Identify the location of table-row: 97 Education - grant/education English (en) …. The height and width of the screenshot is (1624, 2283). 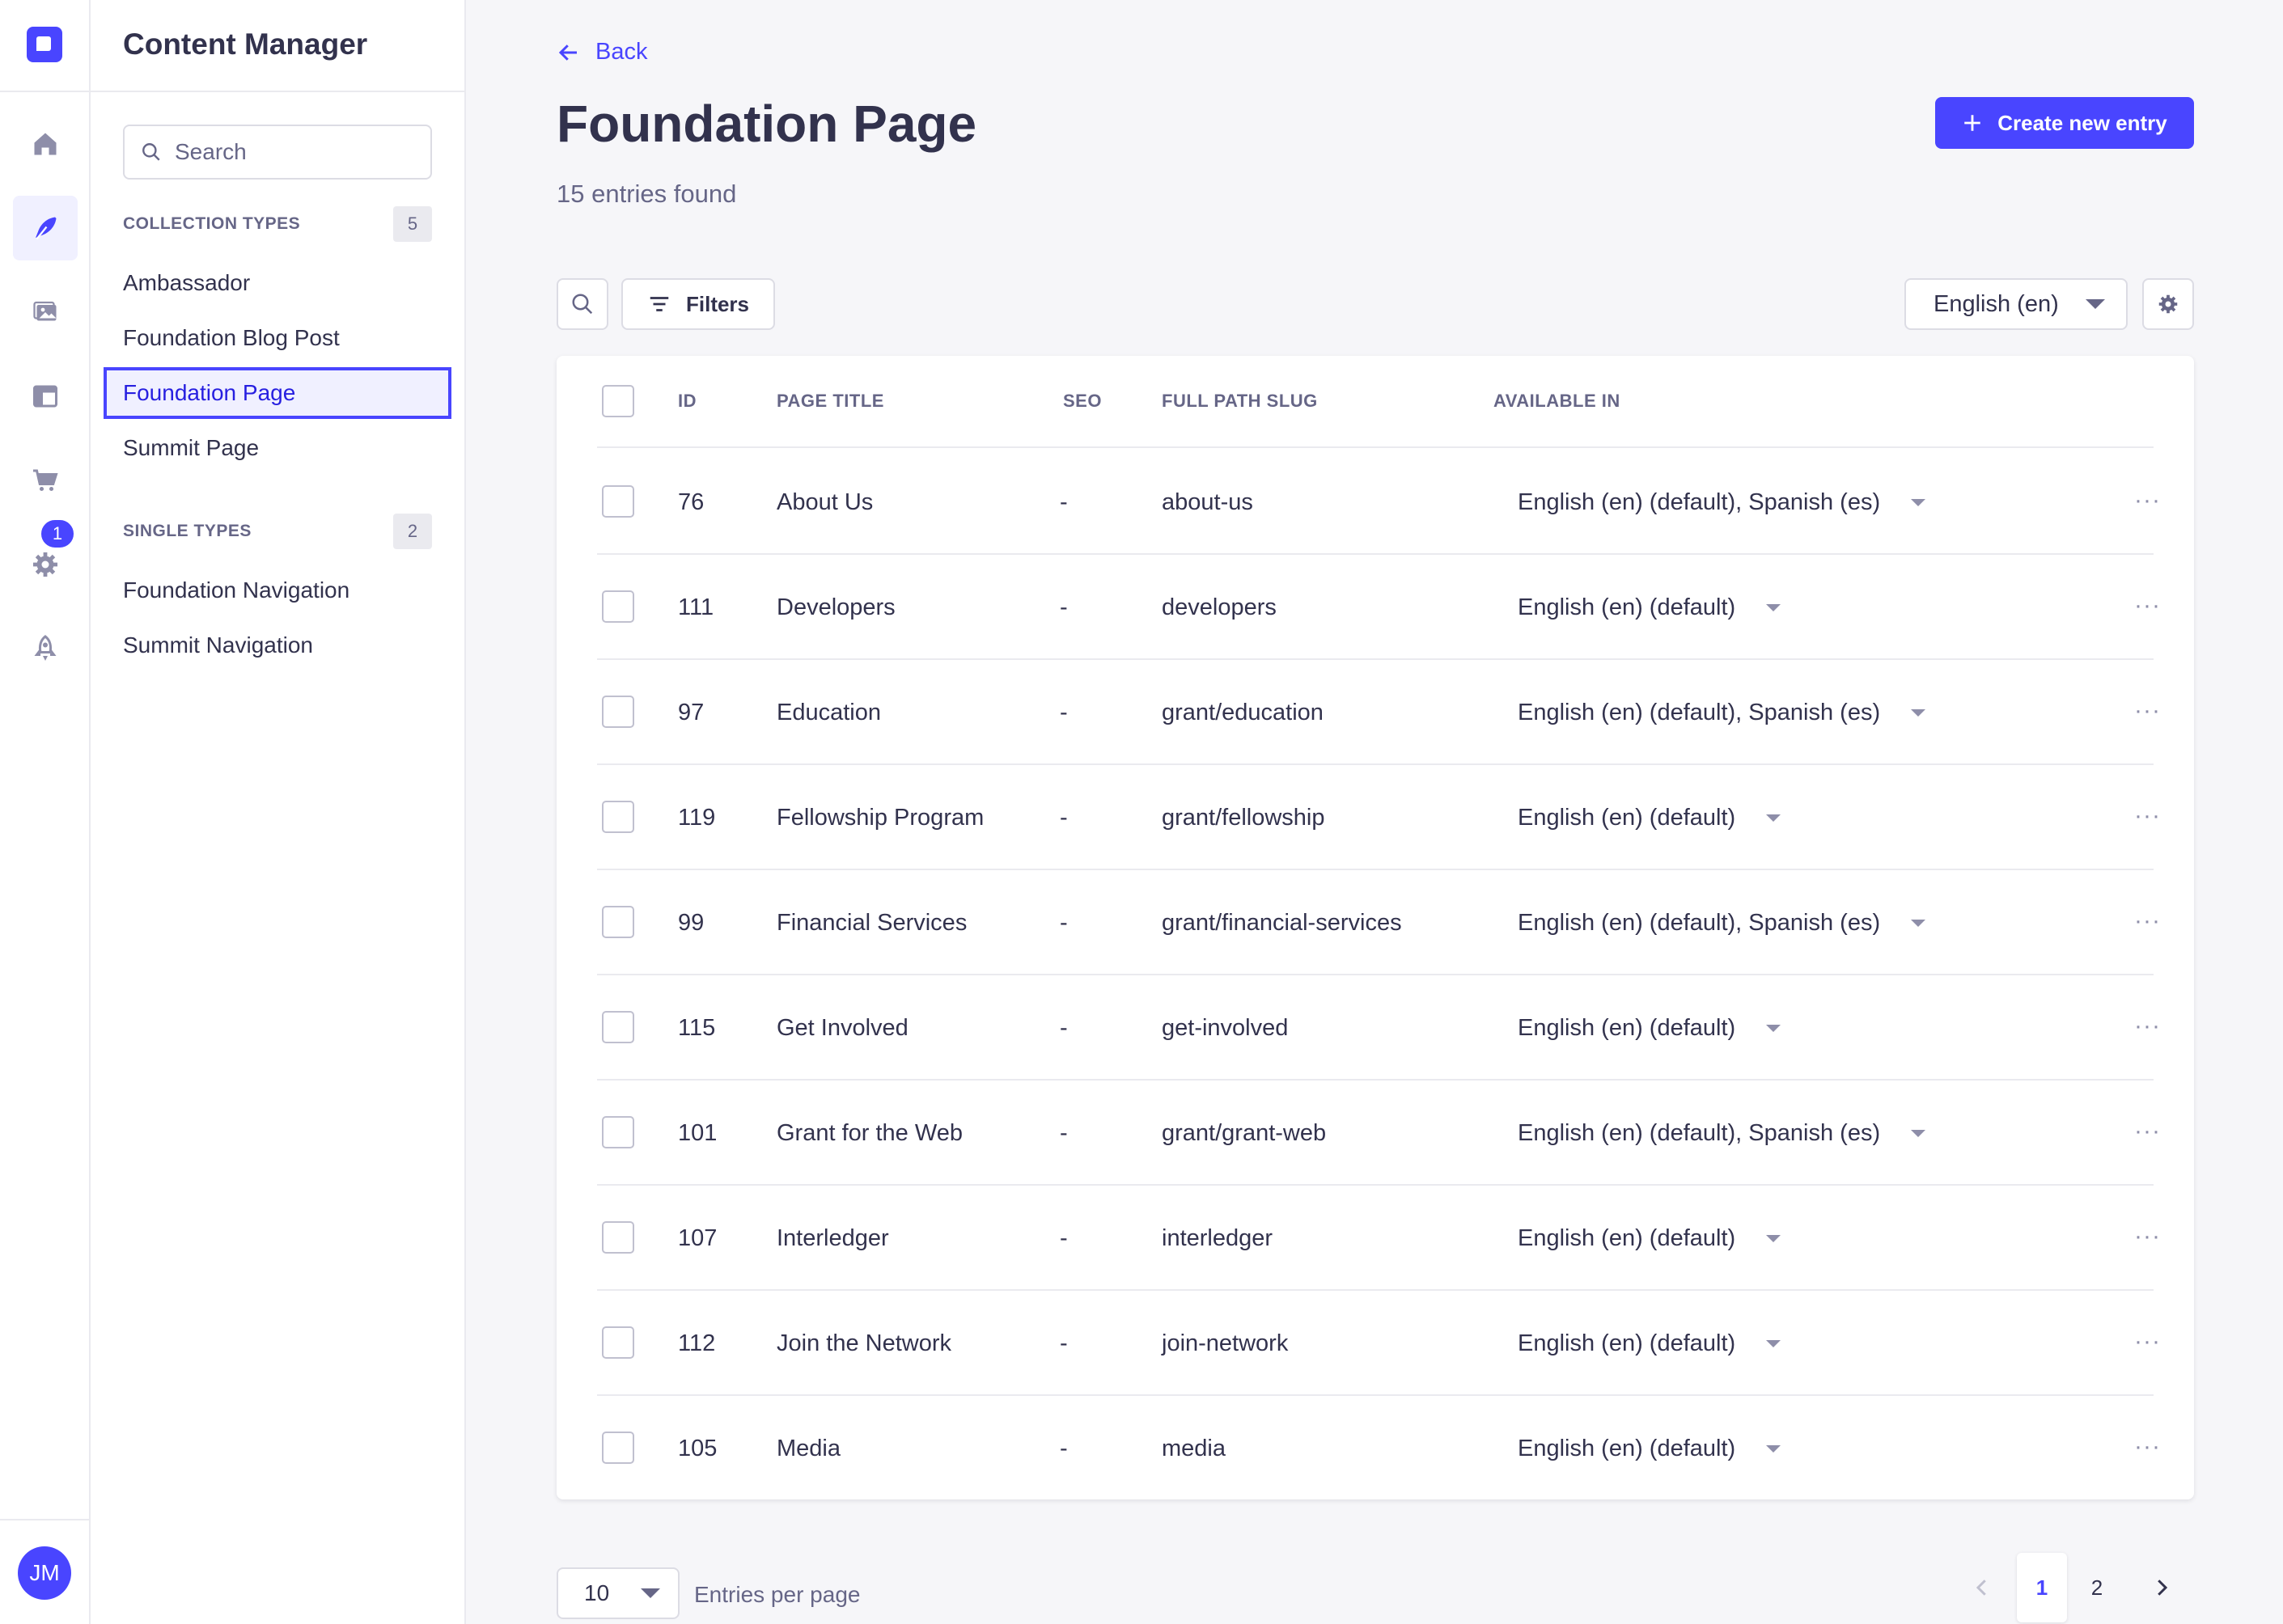
(1378, 712).